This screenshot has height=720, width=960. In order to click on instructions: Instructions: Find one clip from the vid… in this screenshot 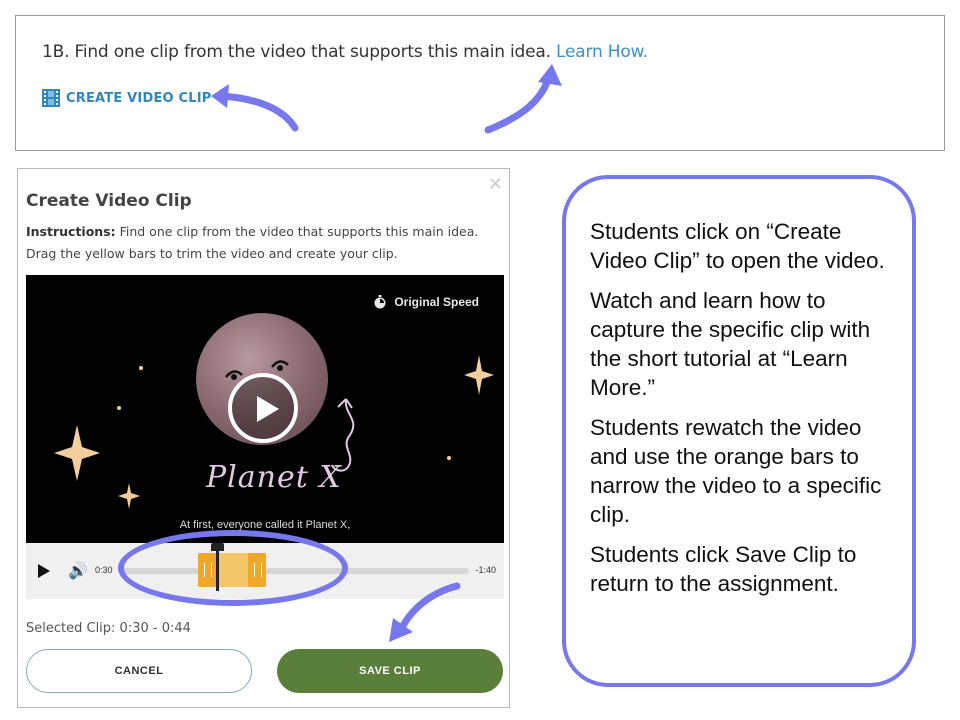, I will do `click(261, 243)`.